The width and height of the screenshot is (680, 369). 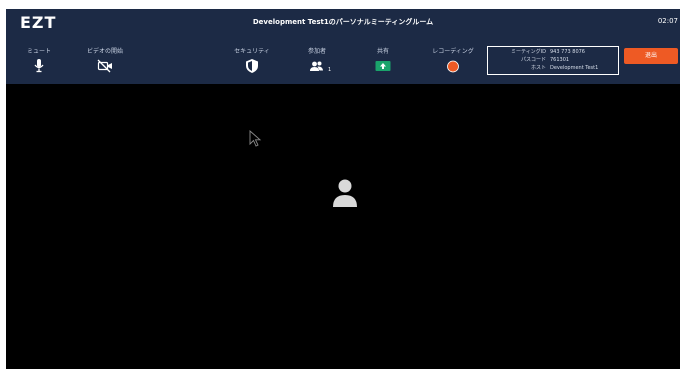 I want to click on video-label: ビデオの開始, so click(x=104, y=51).